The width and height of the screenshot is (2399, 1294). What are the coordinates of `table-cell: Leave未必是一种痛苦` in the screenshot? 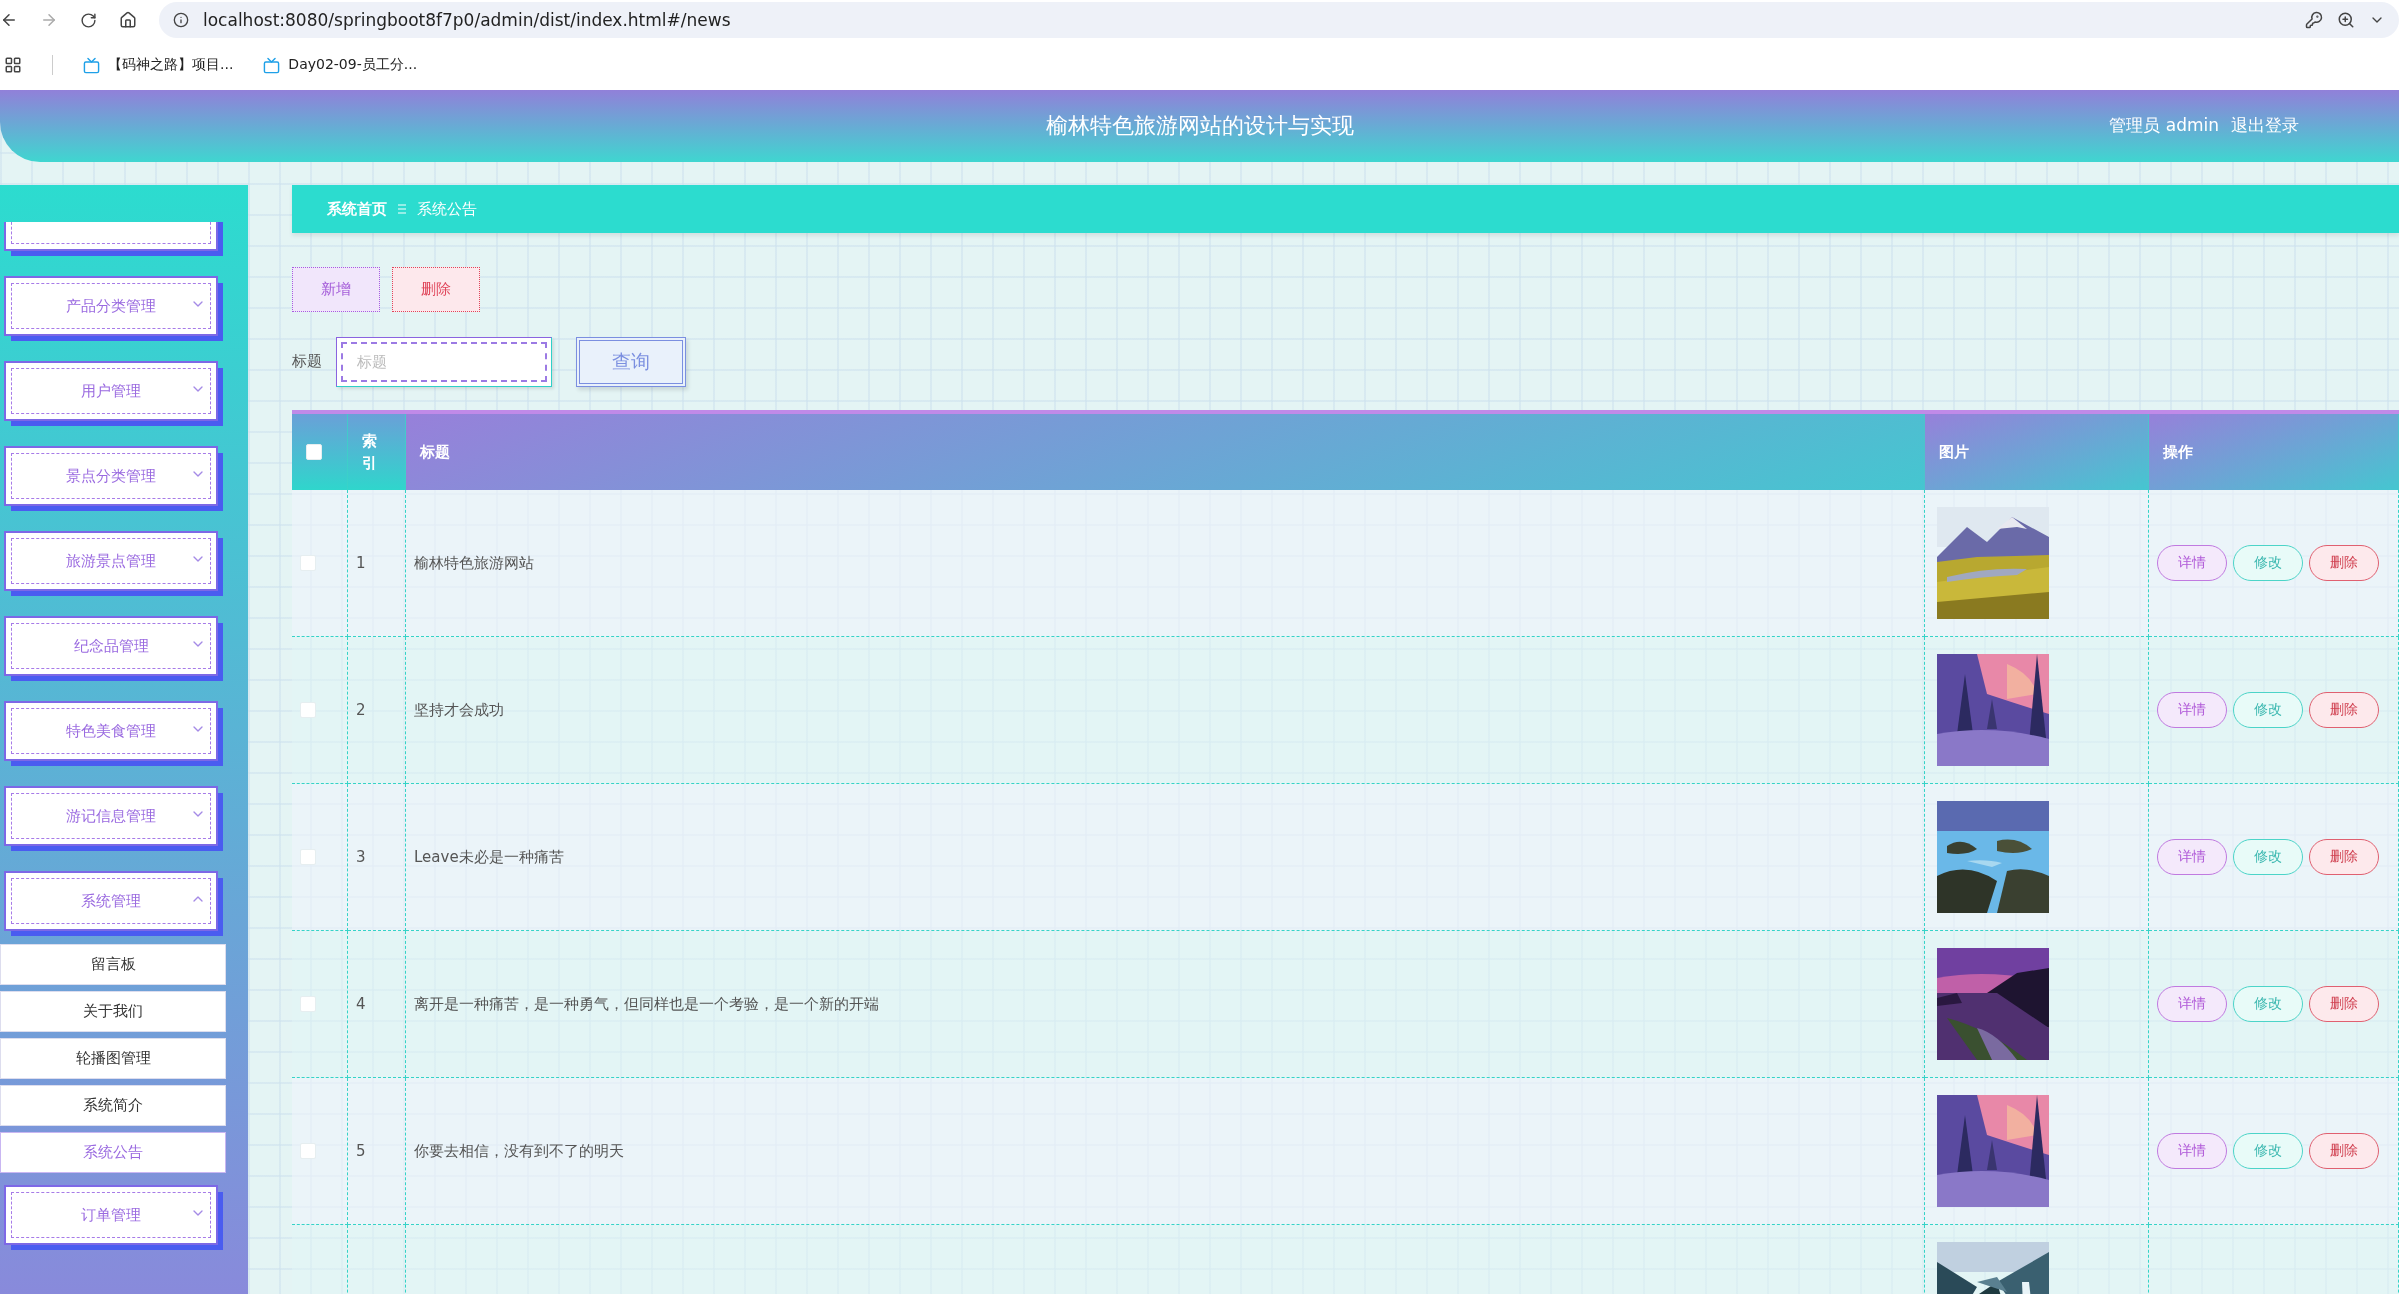 It's located at (1165, 857).